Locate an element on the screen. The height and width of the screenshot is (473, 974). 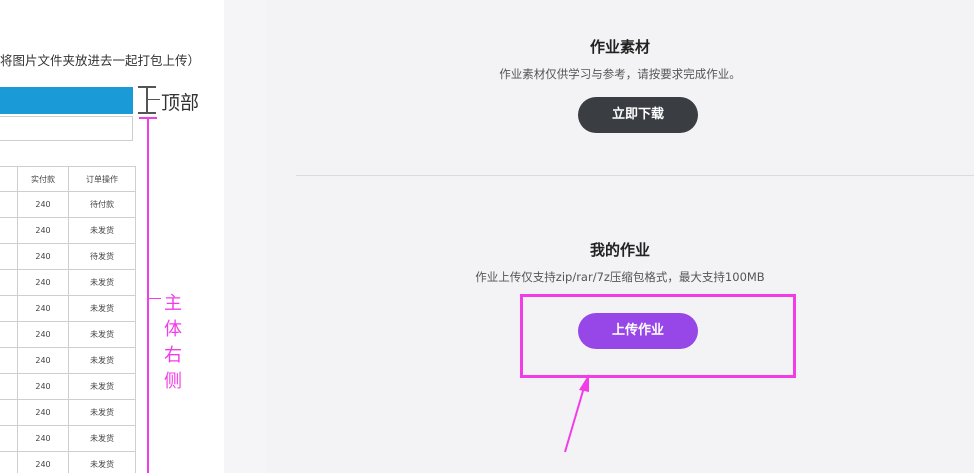
table-header-row: 实付款 订单操作 is located at coordinates (68, 179).